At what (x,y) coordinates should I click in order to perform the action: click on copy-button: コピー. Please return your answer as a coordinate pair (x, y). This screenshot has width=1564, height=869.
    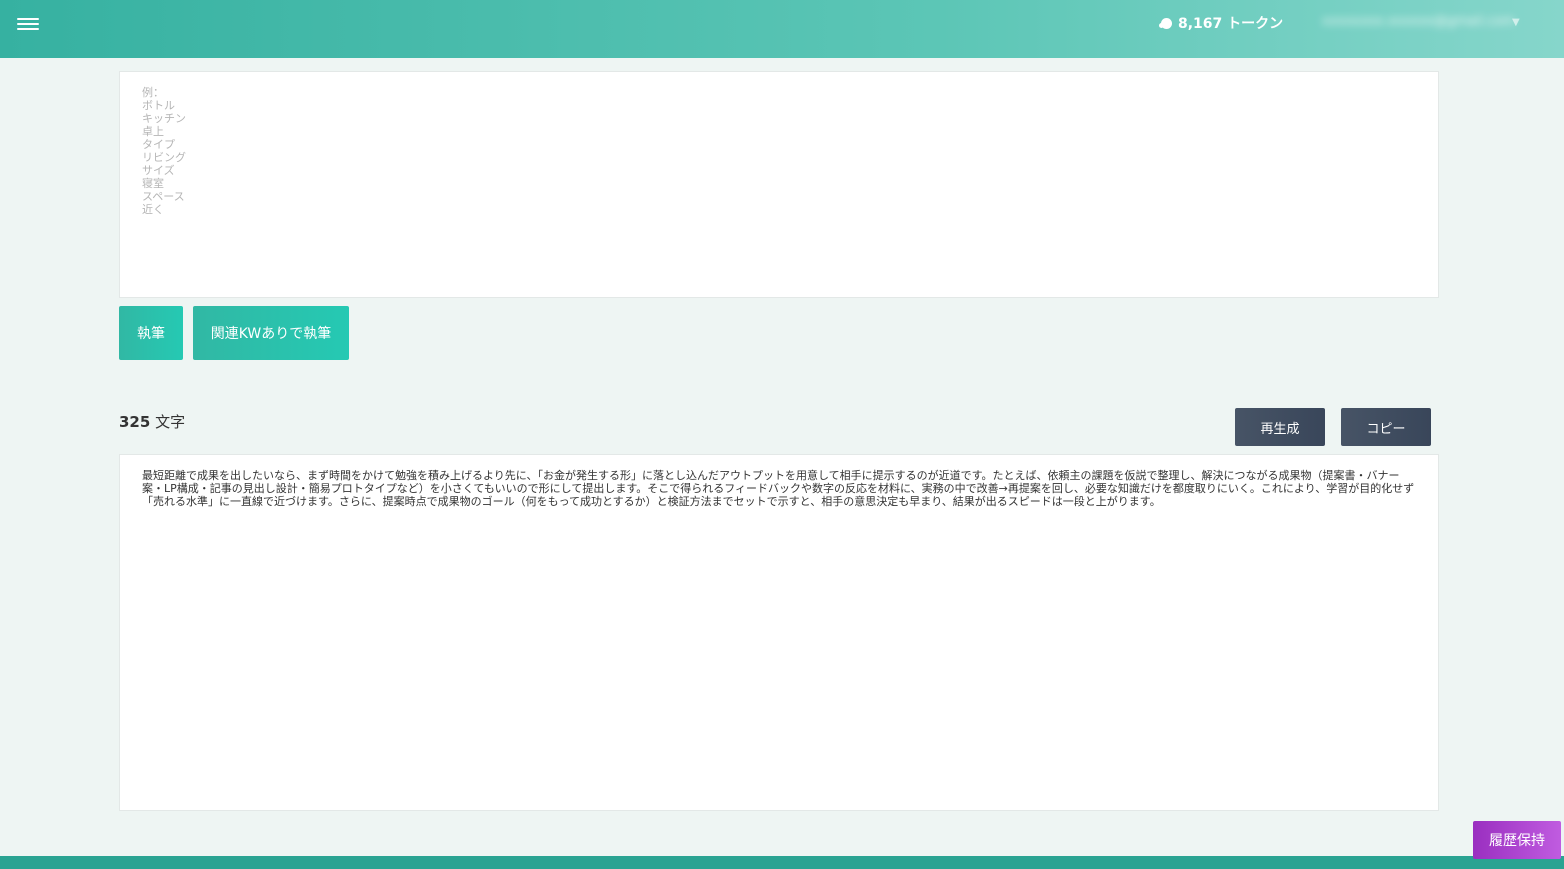
    Looking at the image, I should click on (1386, 427).